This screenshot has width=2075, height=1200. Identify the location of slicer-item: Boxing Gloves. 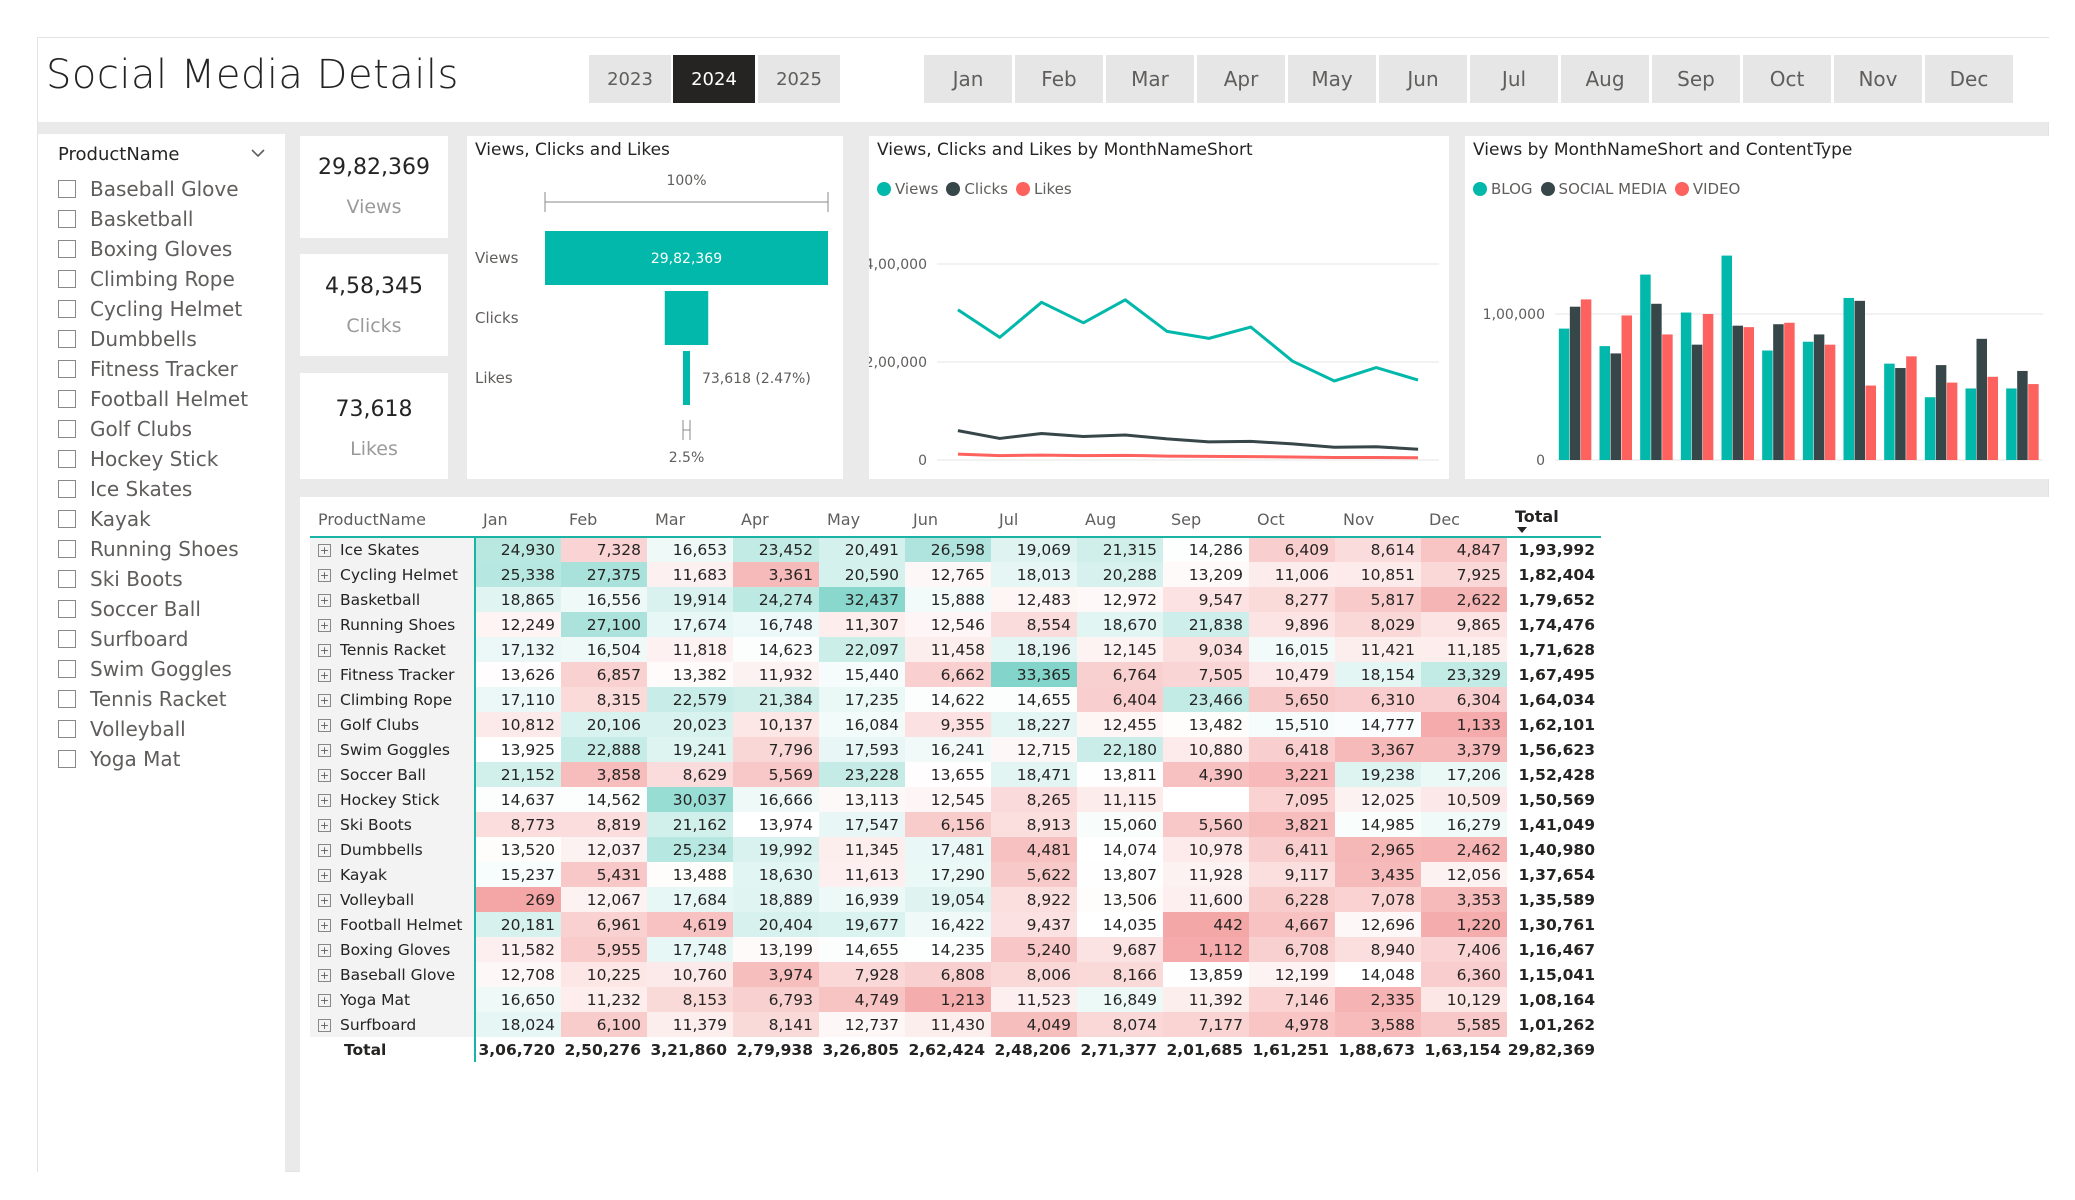
(153, 249).